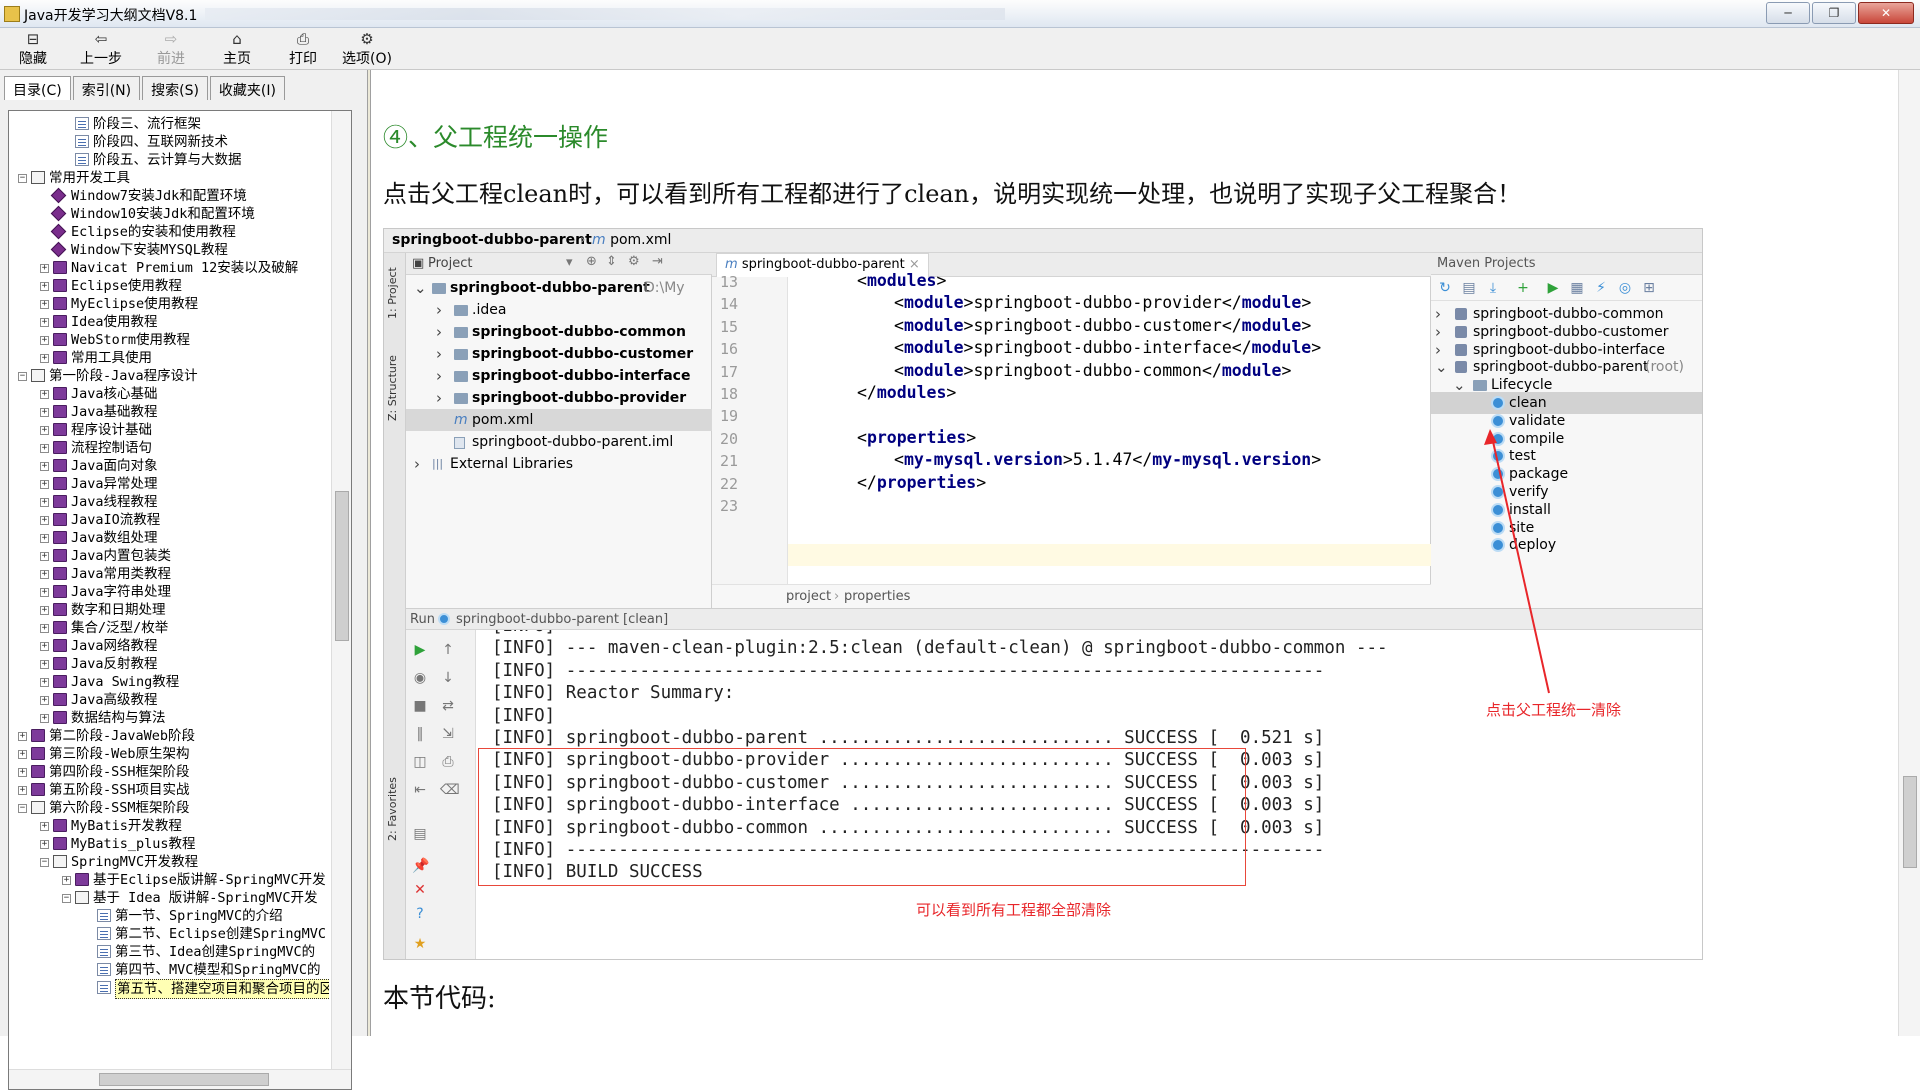 Image resolution: width=1920 pixels, height=1090 pixels. What do you see at coordinates (1834, 13) in the screenshot?
I see `restore-button: ❐` at bounding box center [1834, 13].